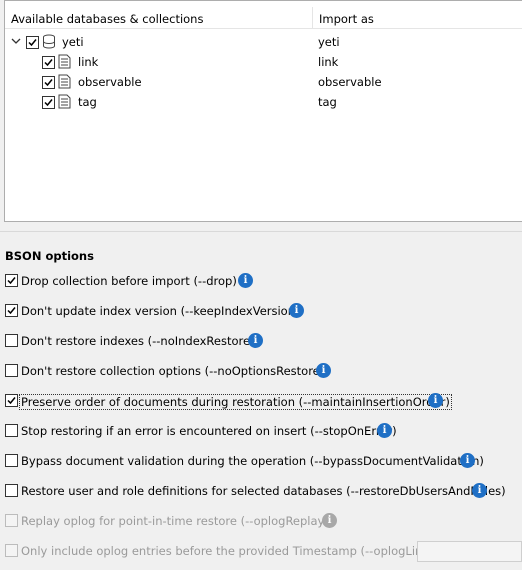 The width and height of the screenshot is (522, 570). Describe the element at coordinates (32, 42) in the screenshot. I see `database-checkbox` at that location.